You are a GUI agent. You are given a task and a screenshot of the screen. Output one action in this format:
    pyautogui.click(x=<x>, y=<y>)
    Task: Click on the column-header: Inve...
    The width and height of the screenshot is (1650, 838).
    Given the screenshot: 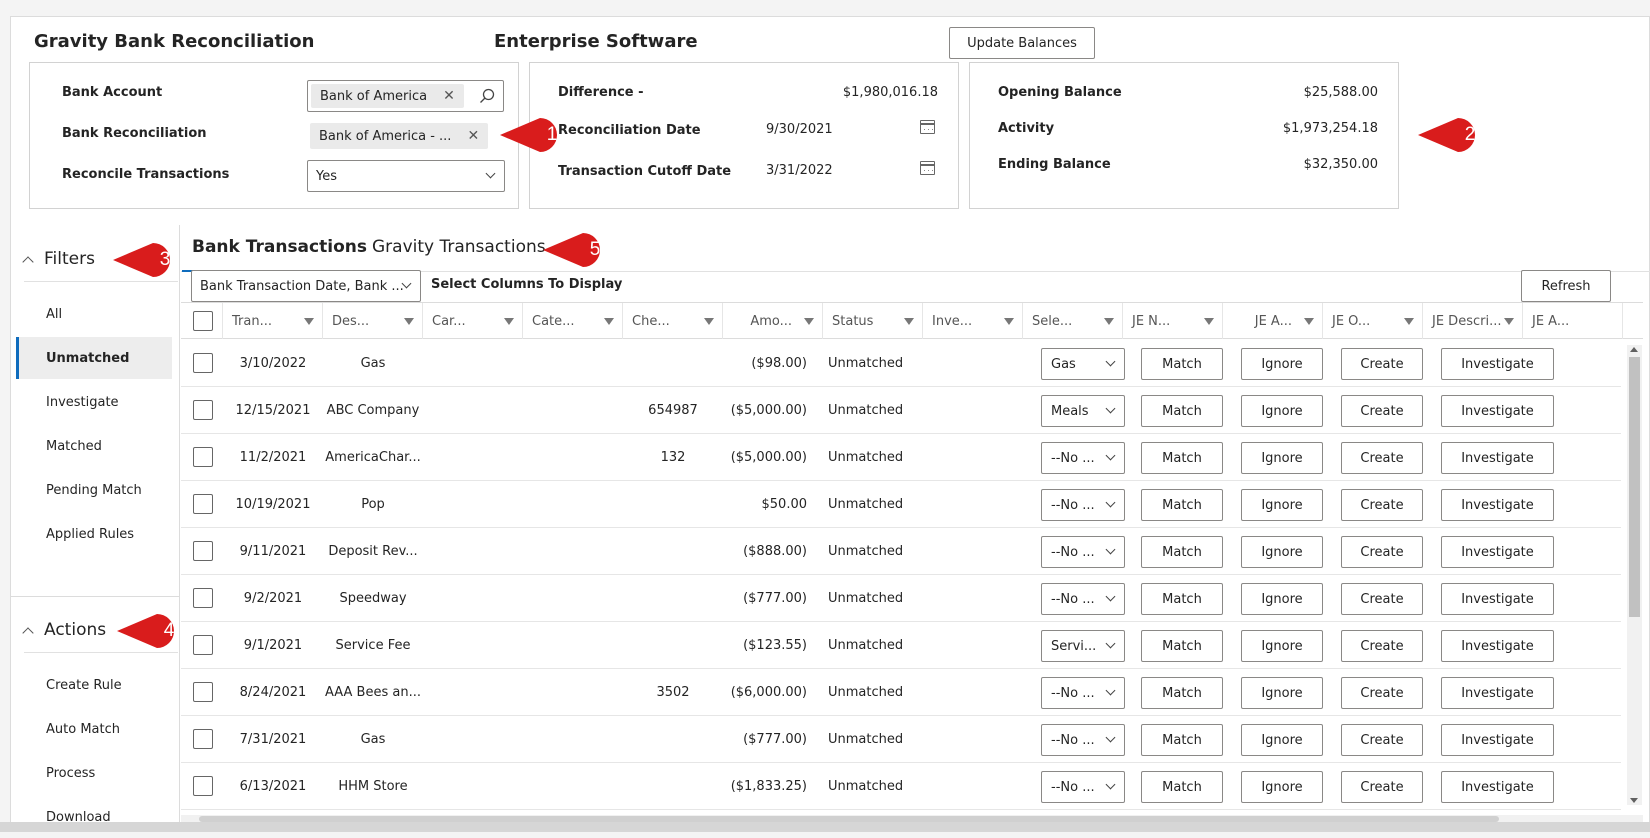 What is the action you would take?
    pyautogui.click(x=973, y=321)
    